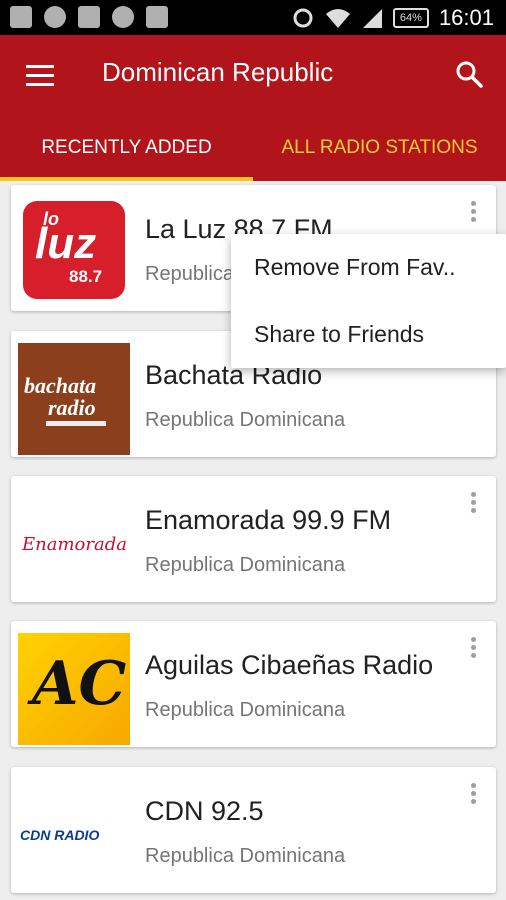 This screenshot has width=506, height=900. What do you see at coordinates (289, 665) in the screenshot?
I see `station-name: Aguilas Cibaeñas Radio` at bounding box center [289, 665].